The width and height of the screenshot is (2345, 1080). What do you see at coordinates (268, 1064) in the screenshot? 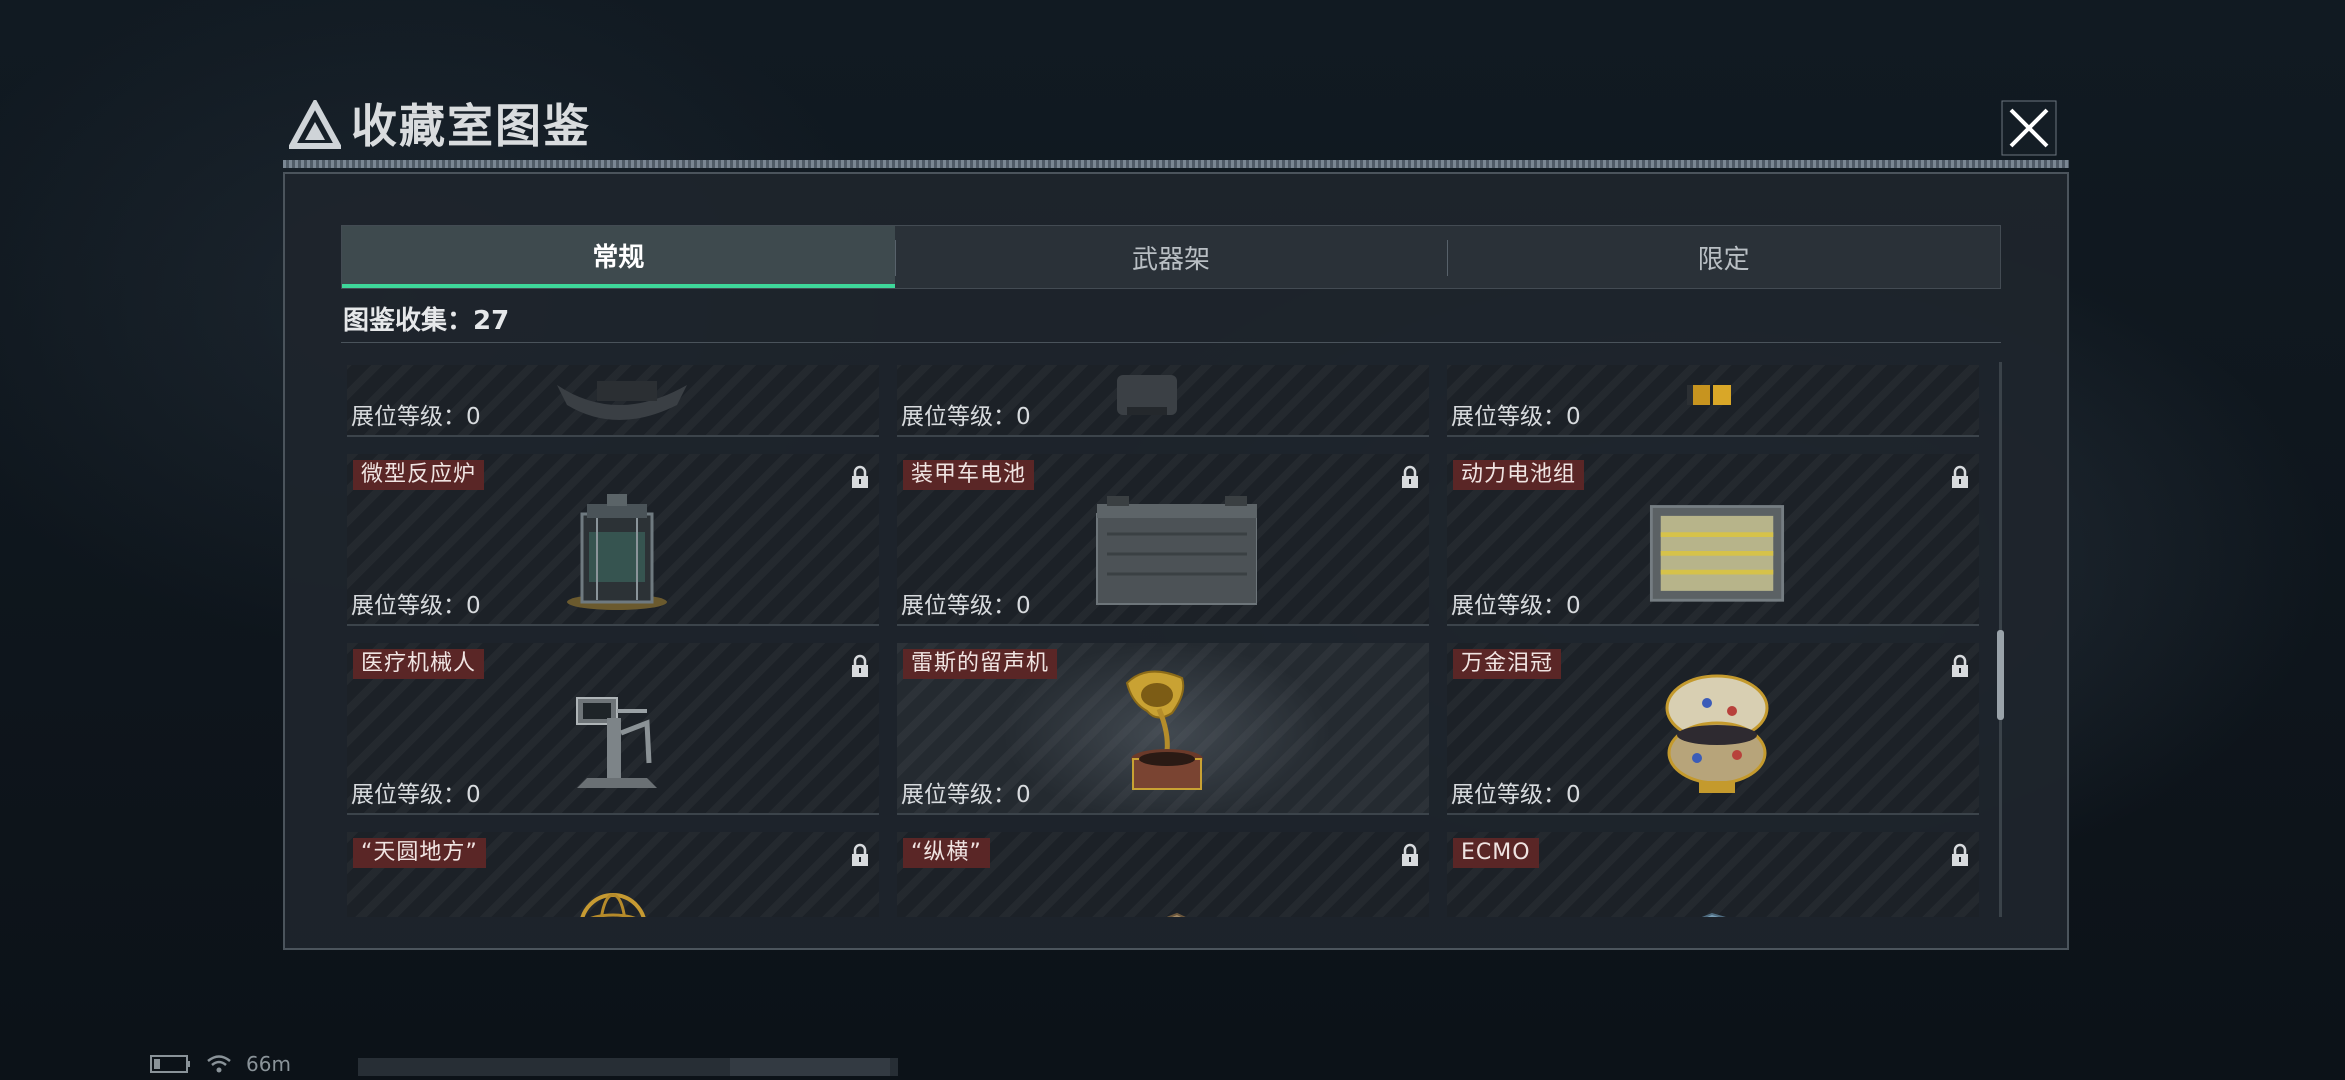
I see `signal-text: 66m` at bounding box center [268, 1064].